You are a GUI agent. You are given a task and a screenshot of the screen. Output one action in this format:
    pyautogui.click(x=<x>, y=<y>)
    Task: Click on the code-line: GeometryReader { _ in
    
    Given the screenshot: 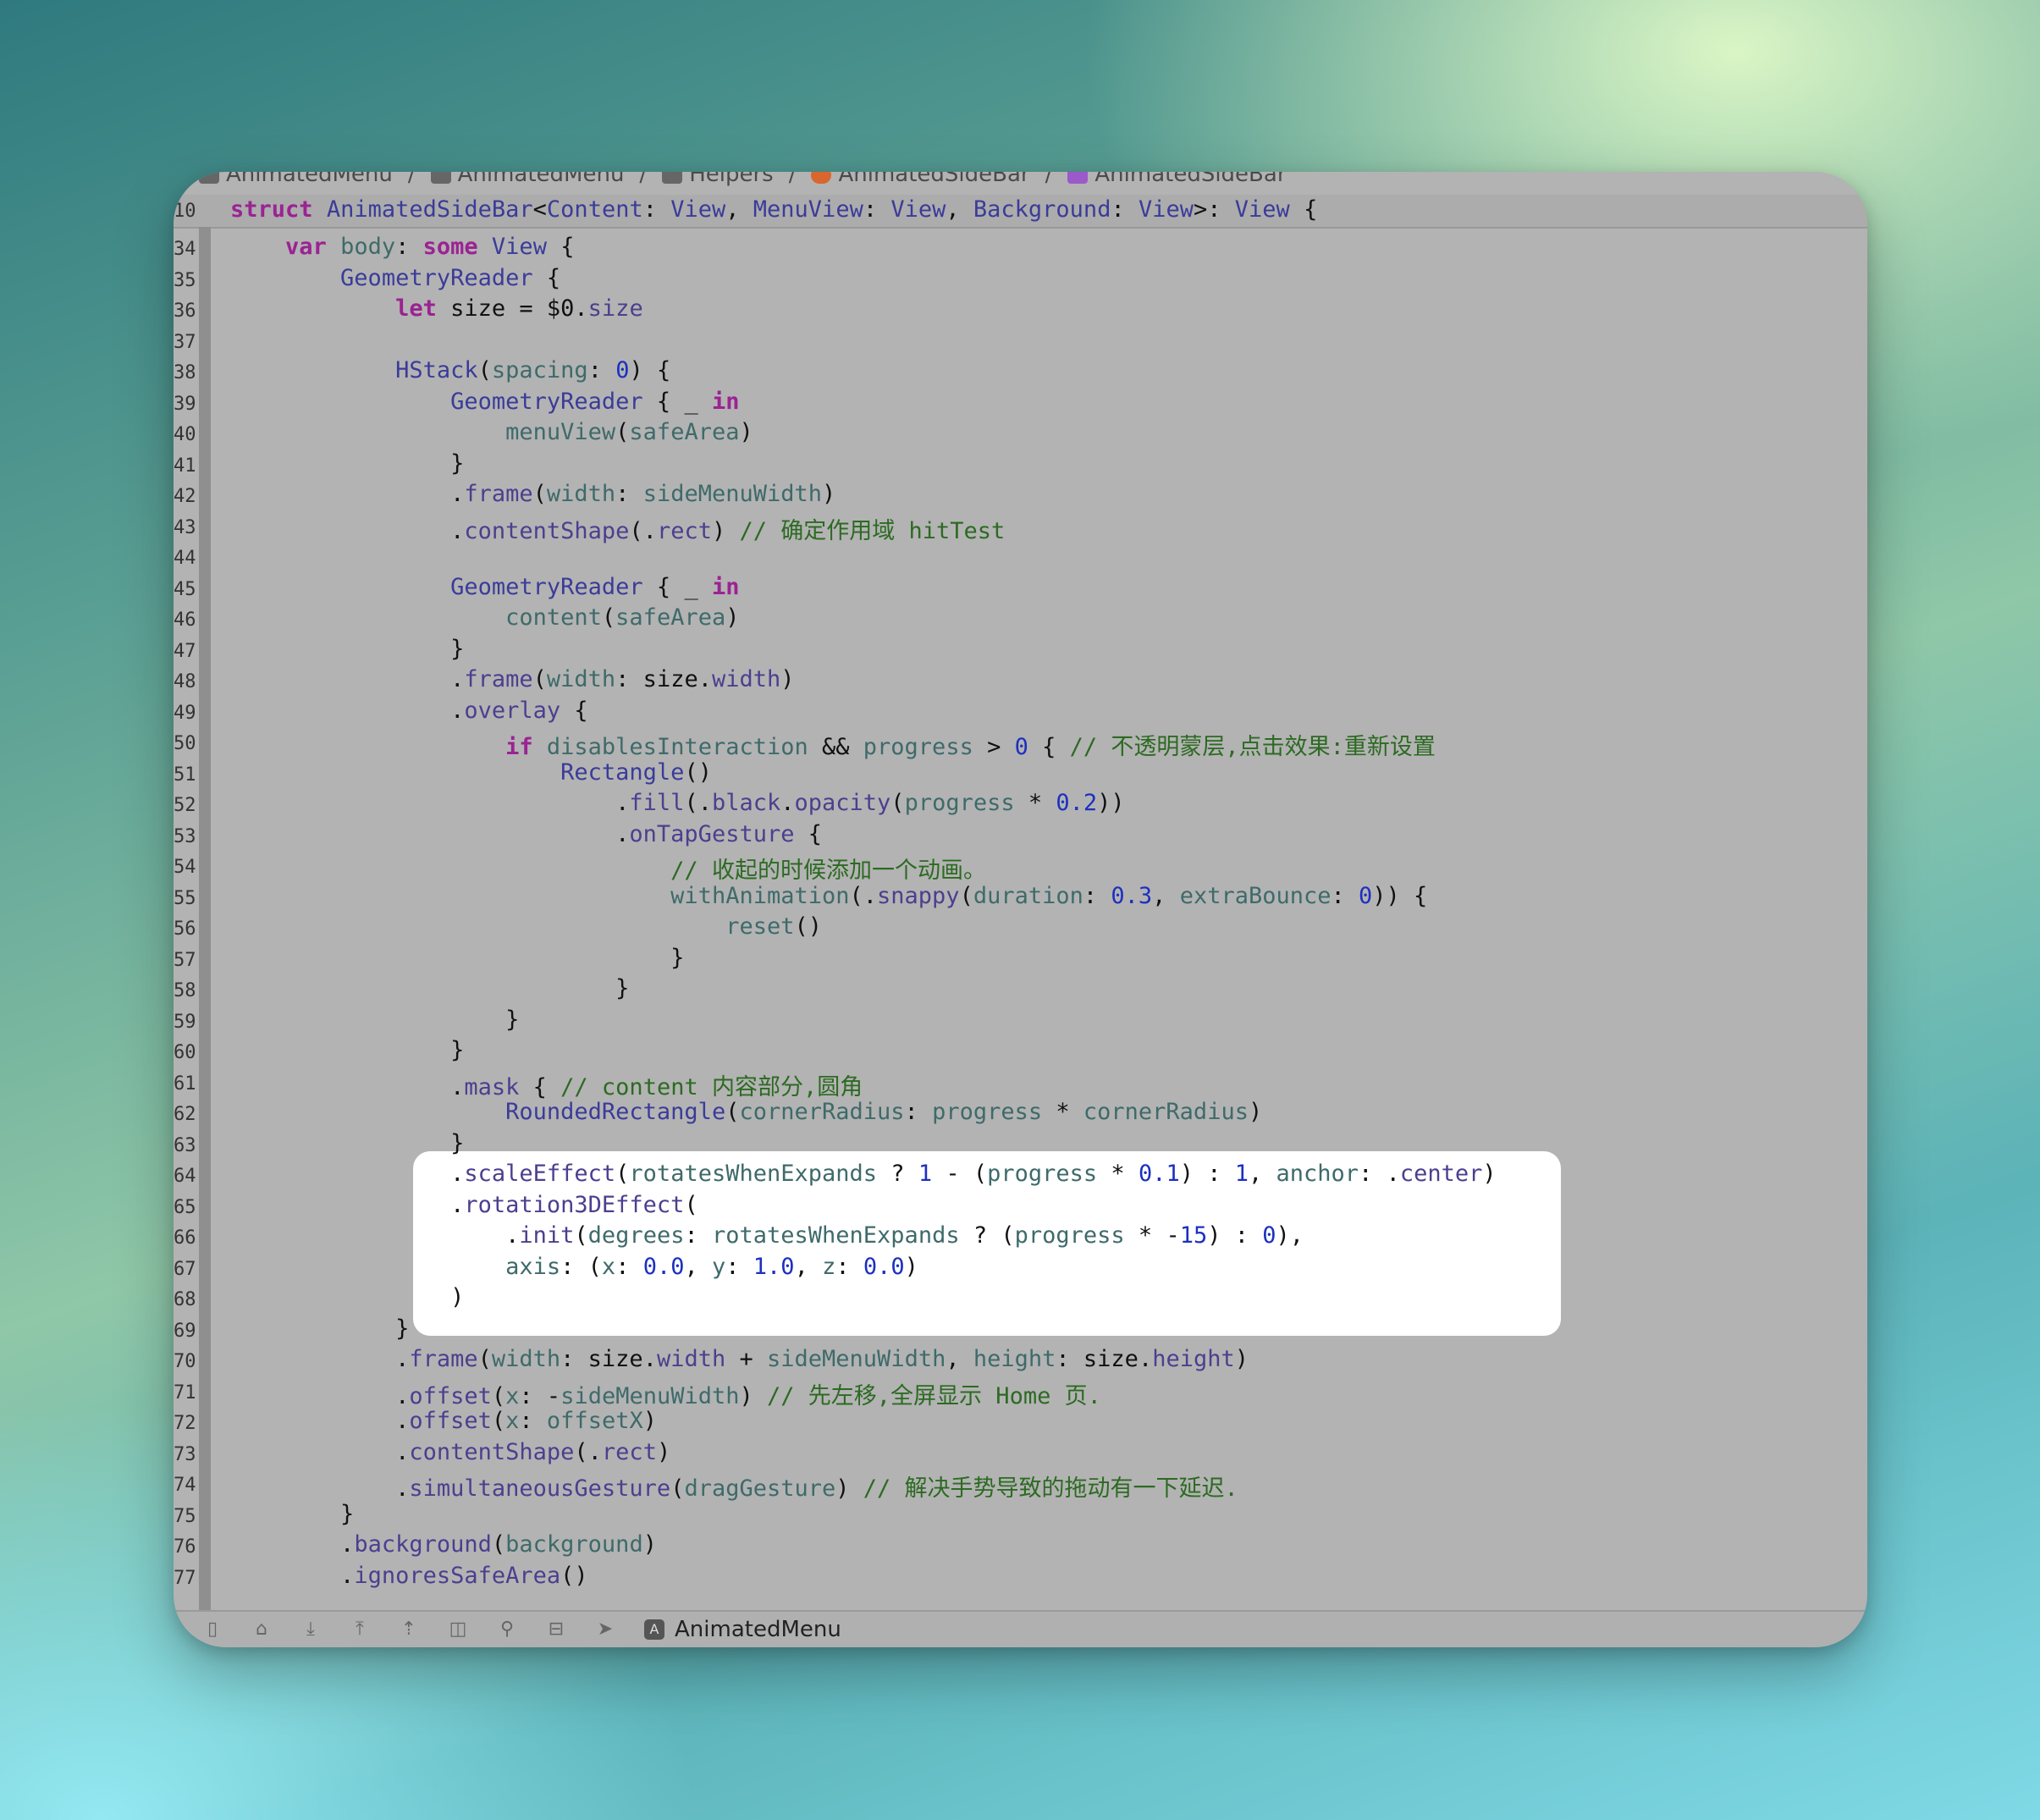 What is the action you would take?
    pyautogui.click(x=595, y=586)
    